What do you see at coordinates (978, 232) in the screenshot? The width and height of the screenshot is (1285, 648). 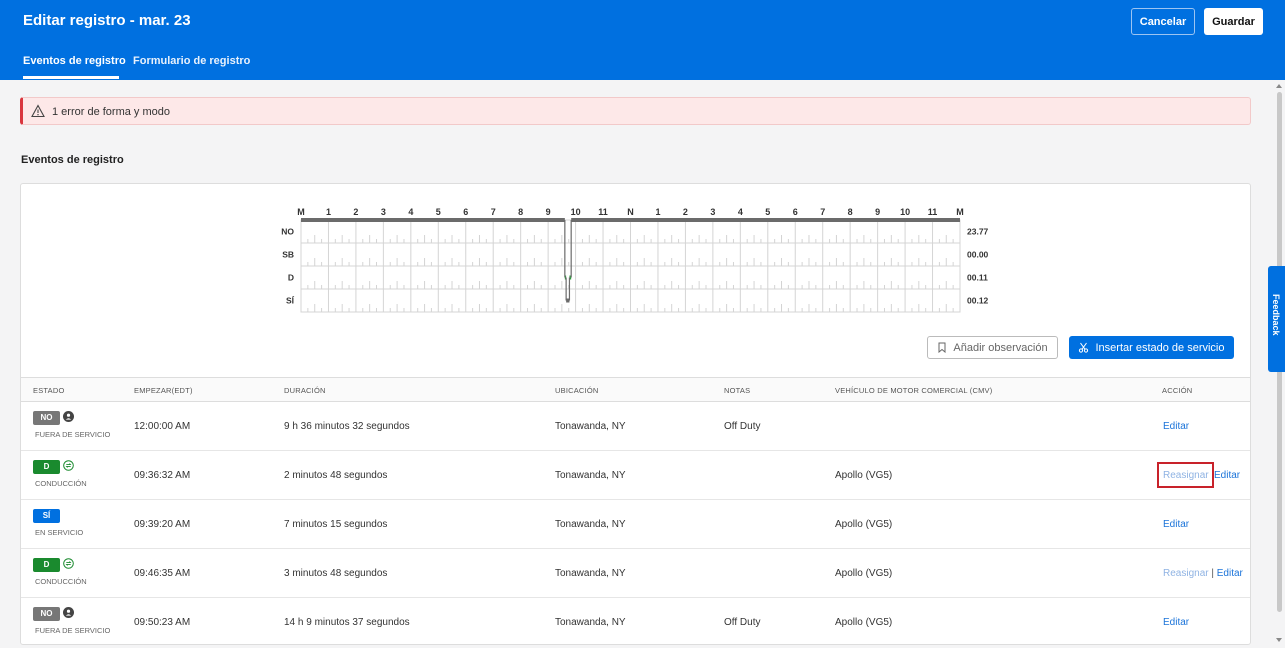 I see `row-total: 23.77` at bounding box center [978, 232].